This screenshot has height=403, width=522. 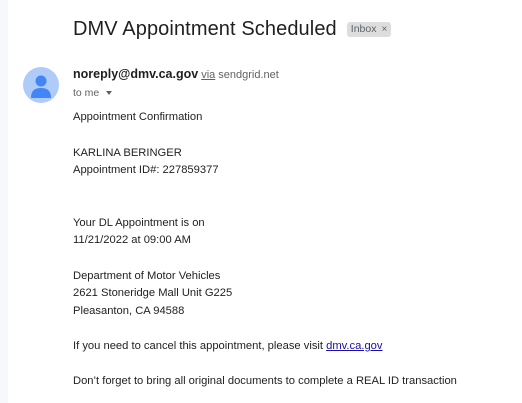 I want to click on chevron-down-icon, so click(x=109, y=93).